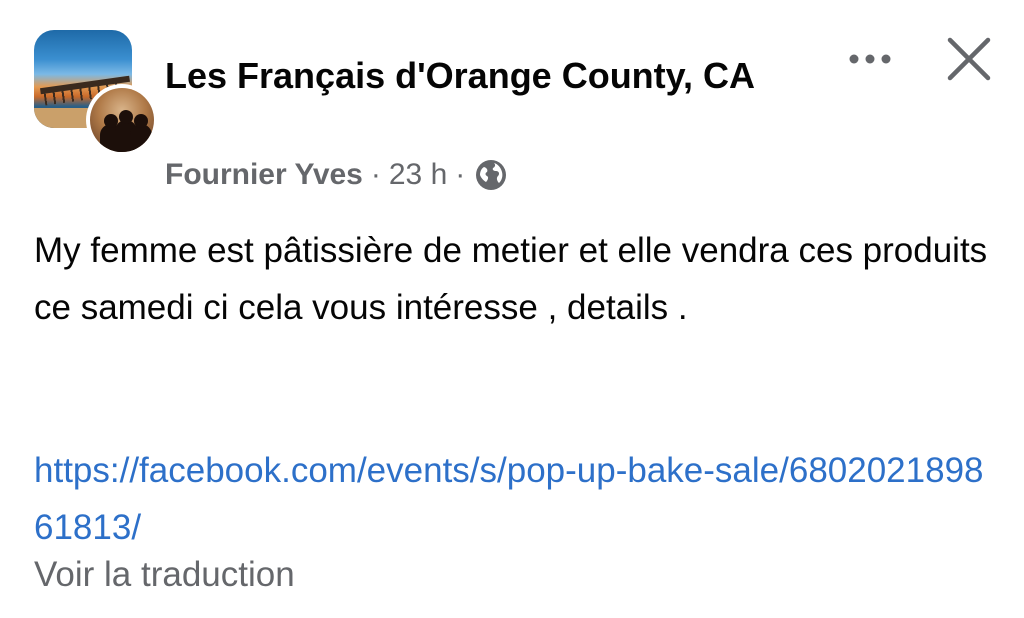  What do you see at coordinates (164, 575) in the screenshot?
I see `translate-link: Voir la traduction` at bounding box center [164, 575].